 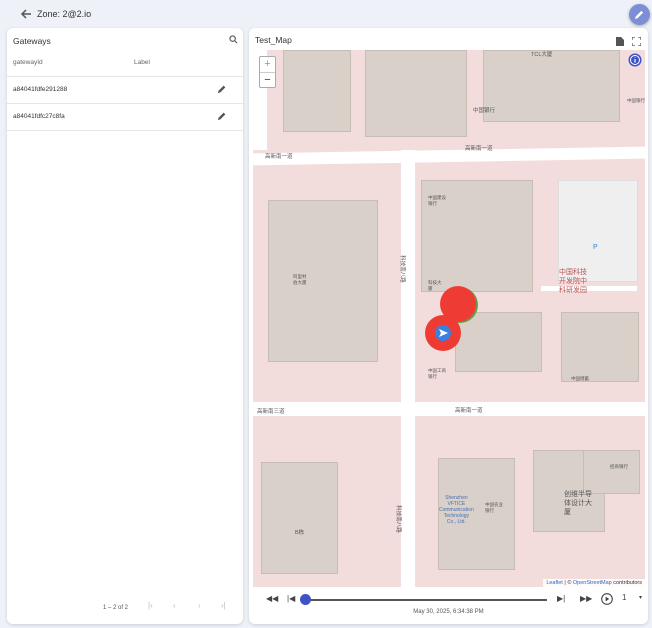 I want to click on poi-label: 科技大 厦, so click(x=435, y=285).